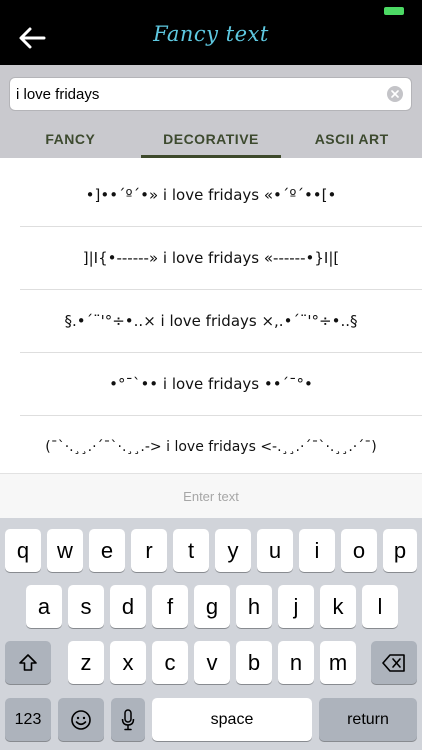 This screenshot has width=422, height=750. I want to click on key-o: o, so click(359, 550).